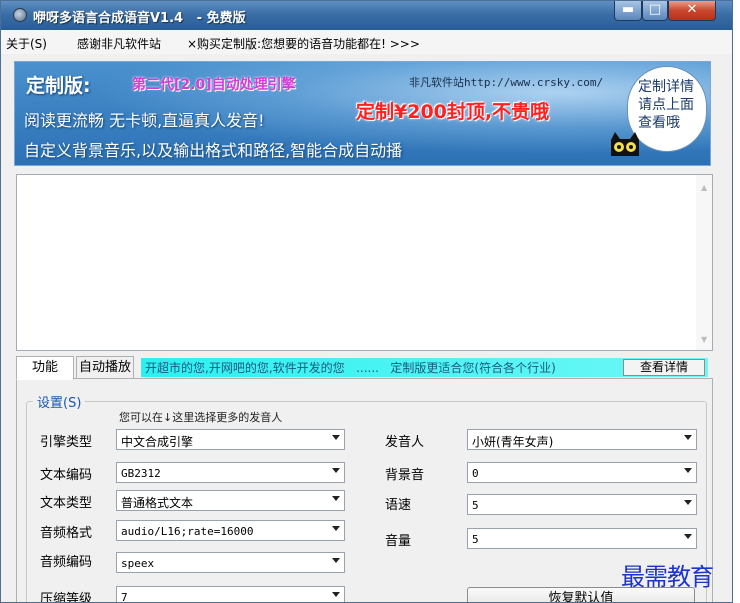  What do you see at coordinates (475, 505) in the screenshot?
I see `speed-value: 5` at bounding box center [475, 505].